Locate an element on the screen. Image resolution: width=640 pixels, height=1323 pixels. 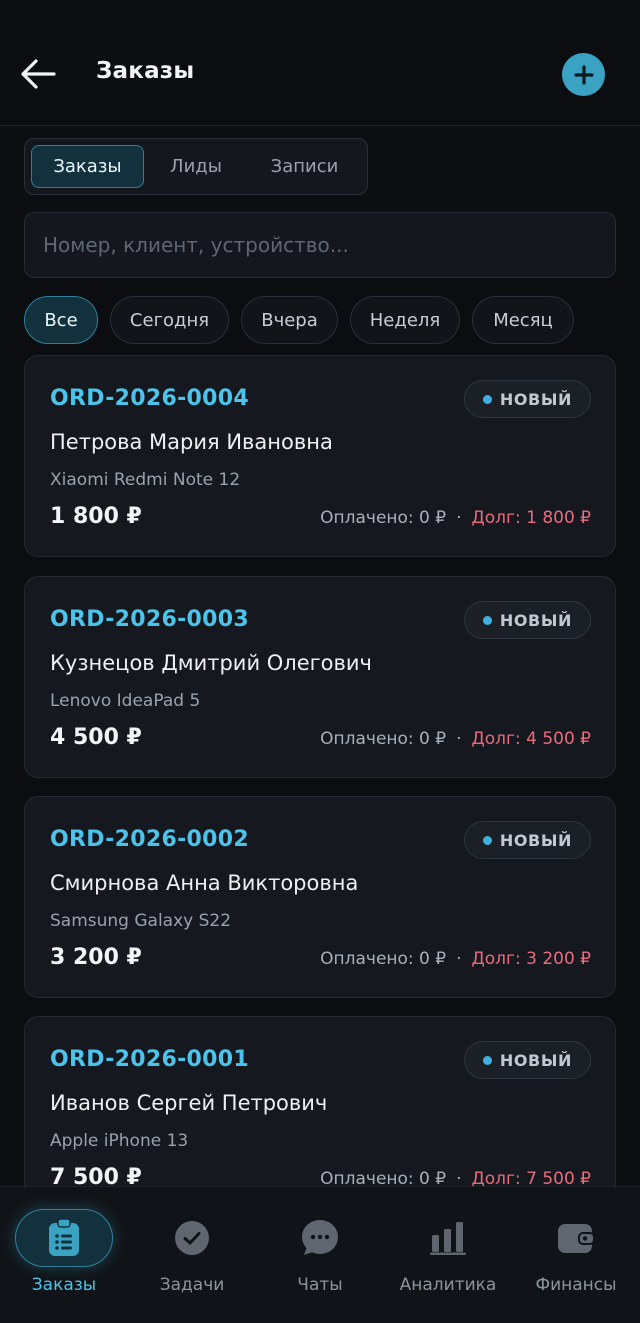
filter-chip-month: Месяц is located at coordinates (523, 320).